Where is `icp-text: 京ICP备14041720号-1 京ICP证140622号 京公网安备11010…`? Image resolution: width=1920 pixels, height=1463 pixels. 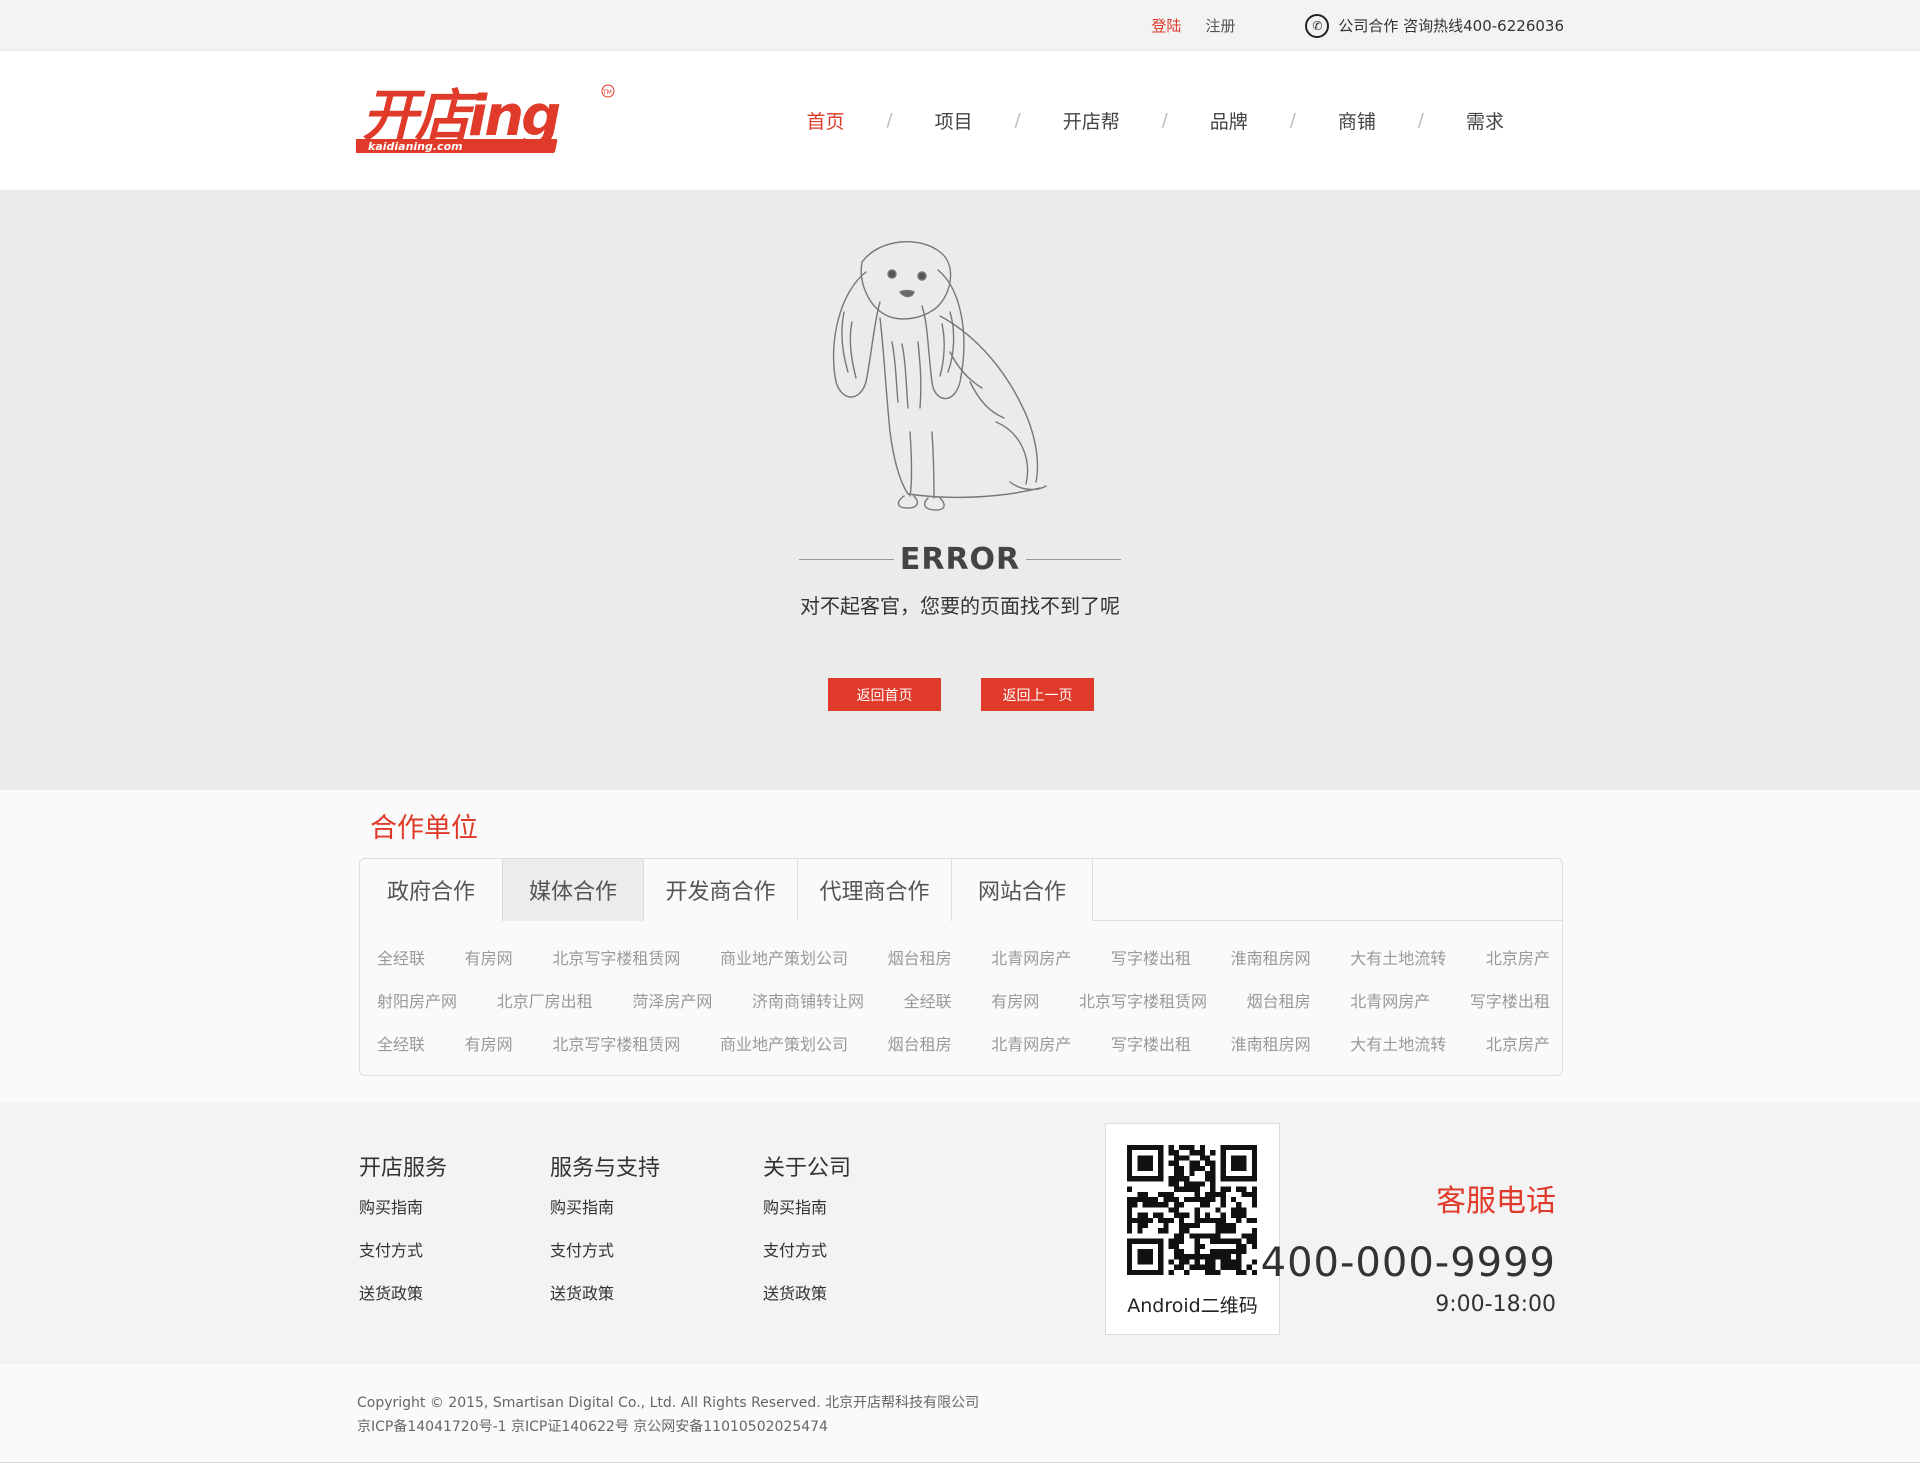
icp-text: 京ICP备14041720号-1 京ICP证140622号 京公网安备11010… is located at coordinates (592, 1427).